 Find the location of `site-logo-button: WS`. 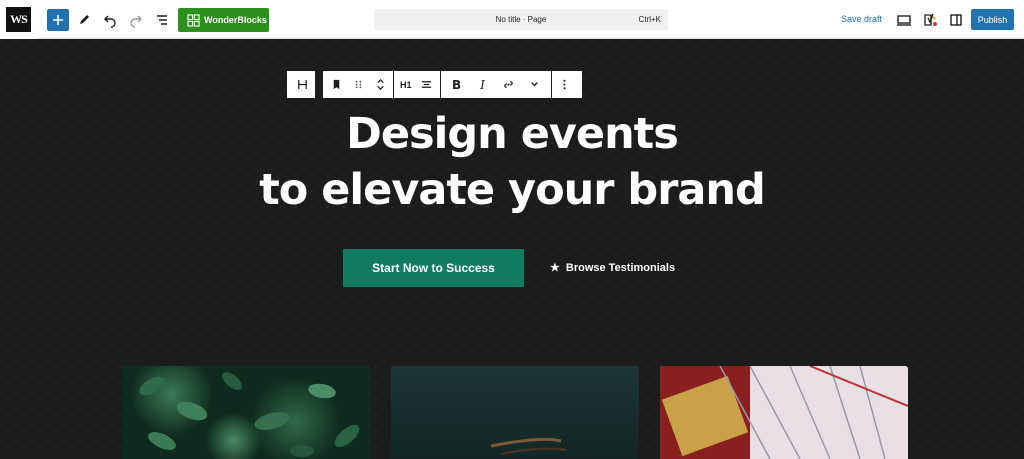

site-logo-button: WS is located at coordinates (18, 19).